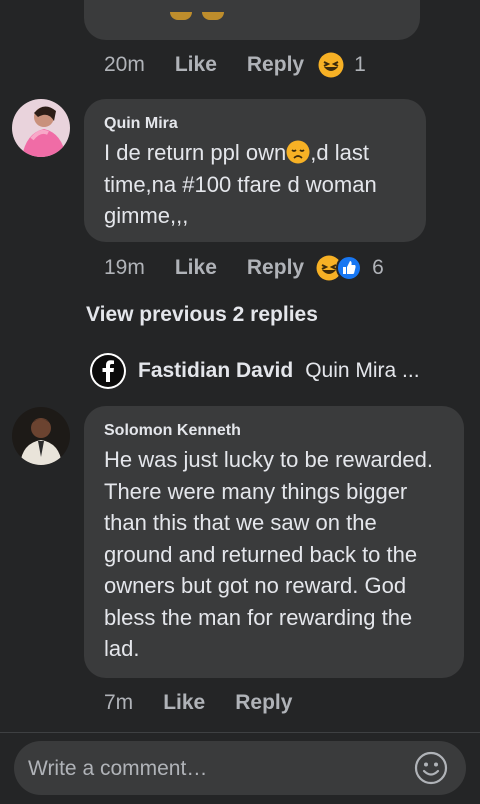 The width and height of the screenshot is (480, 804). I want to click on emoji-picker-icon, so click(431, 768).